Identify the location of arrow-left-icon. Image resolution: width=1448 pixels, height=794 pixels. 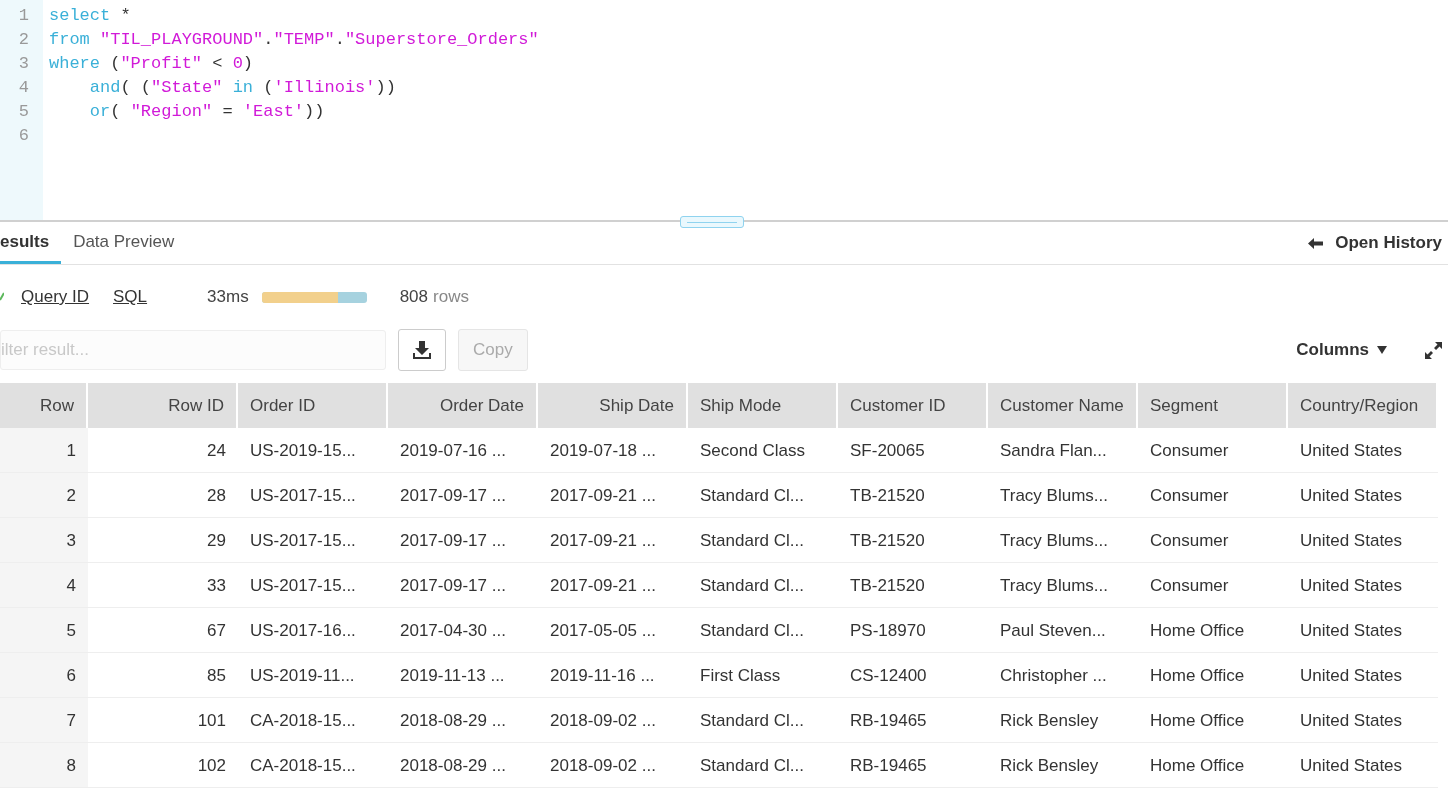
(1316, 243).